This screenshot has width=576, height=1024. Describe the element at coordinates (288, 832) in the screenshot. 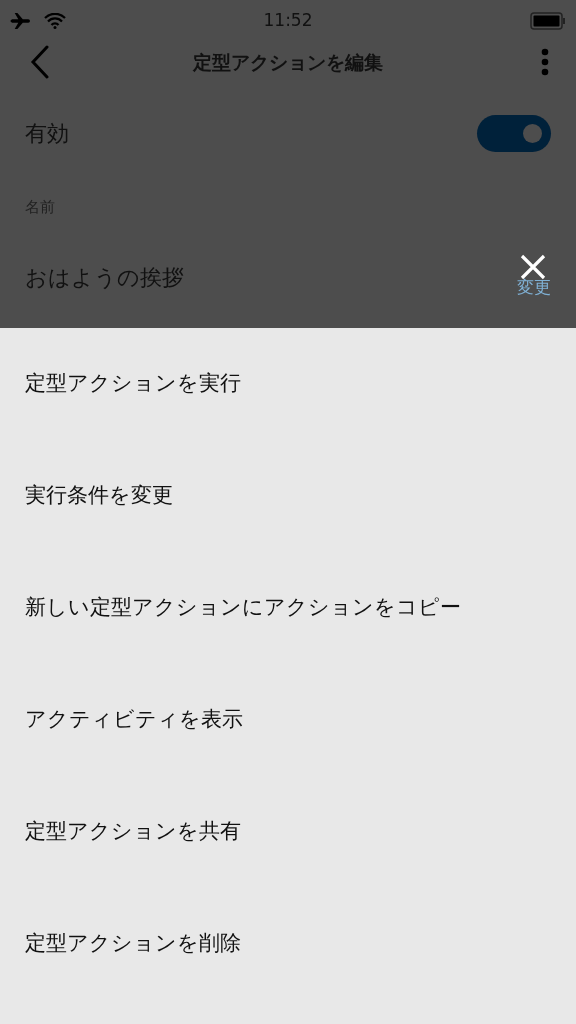

I see `menu-item: 定型アクションを共有` at that location.